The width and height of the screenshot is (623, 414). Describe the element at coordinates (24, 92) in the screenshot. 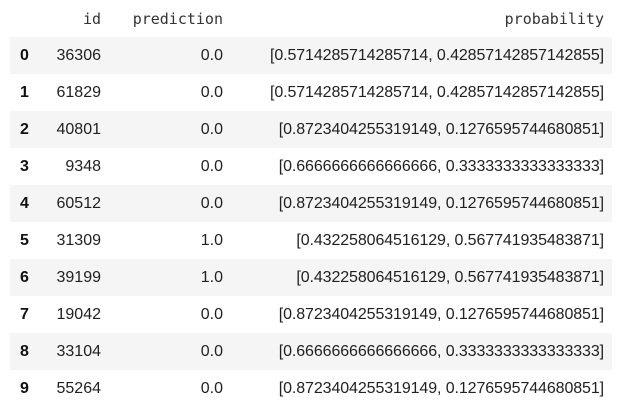

I see `row-index: 1` at that location.